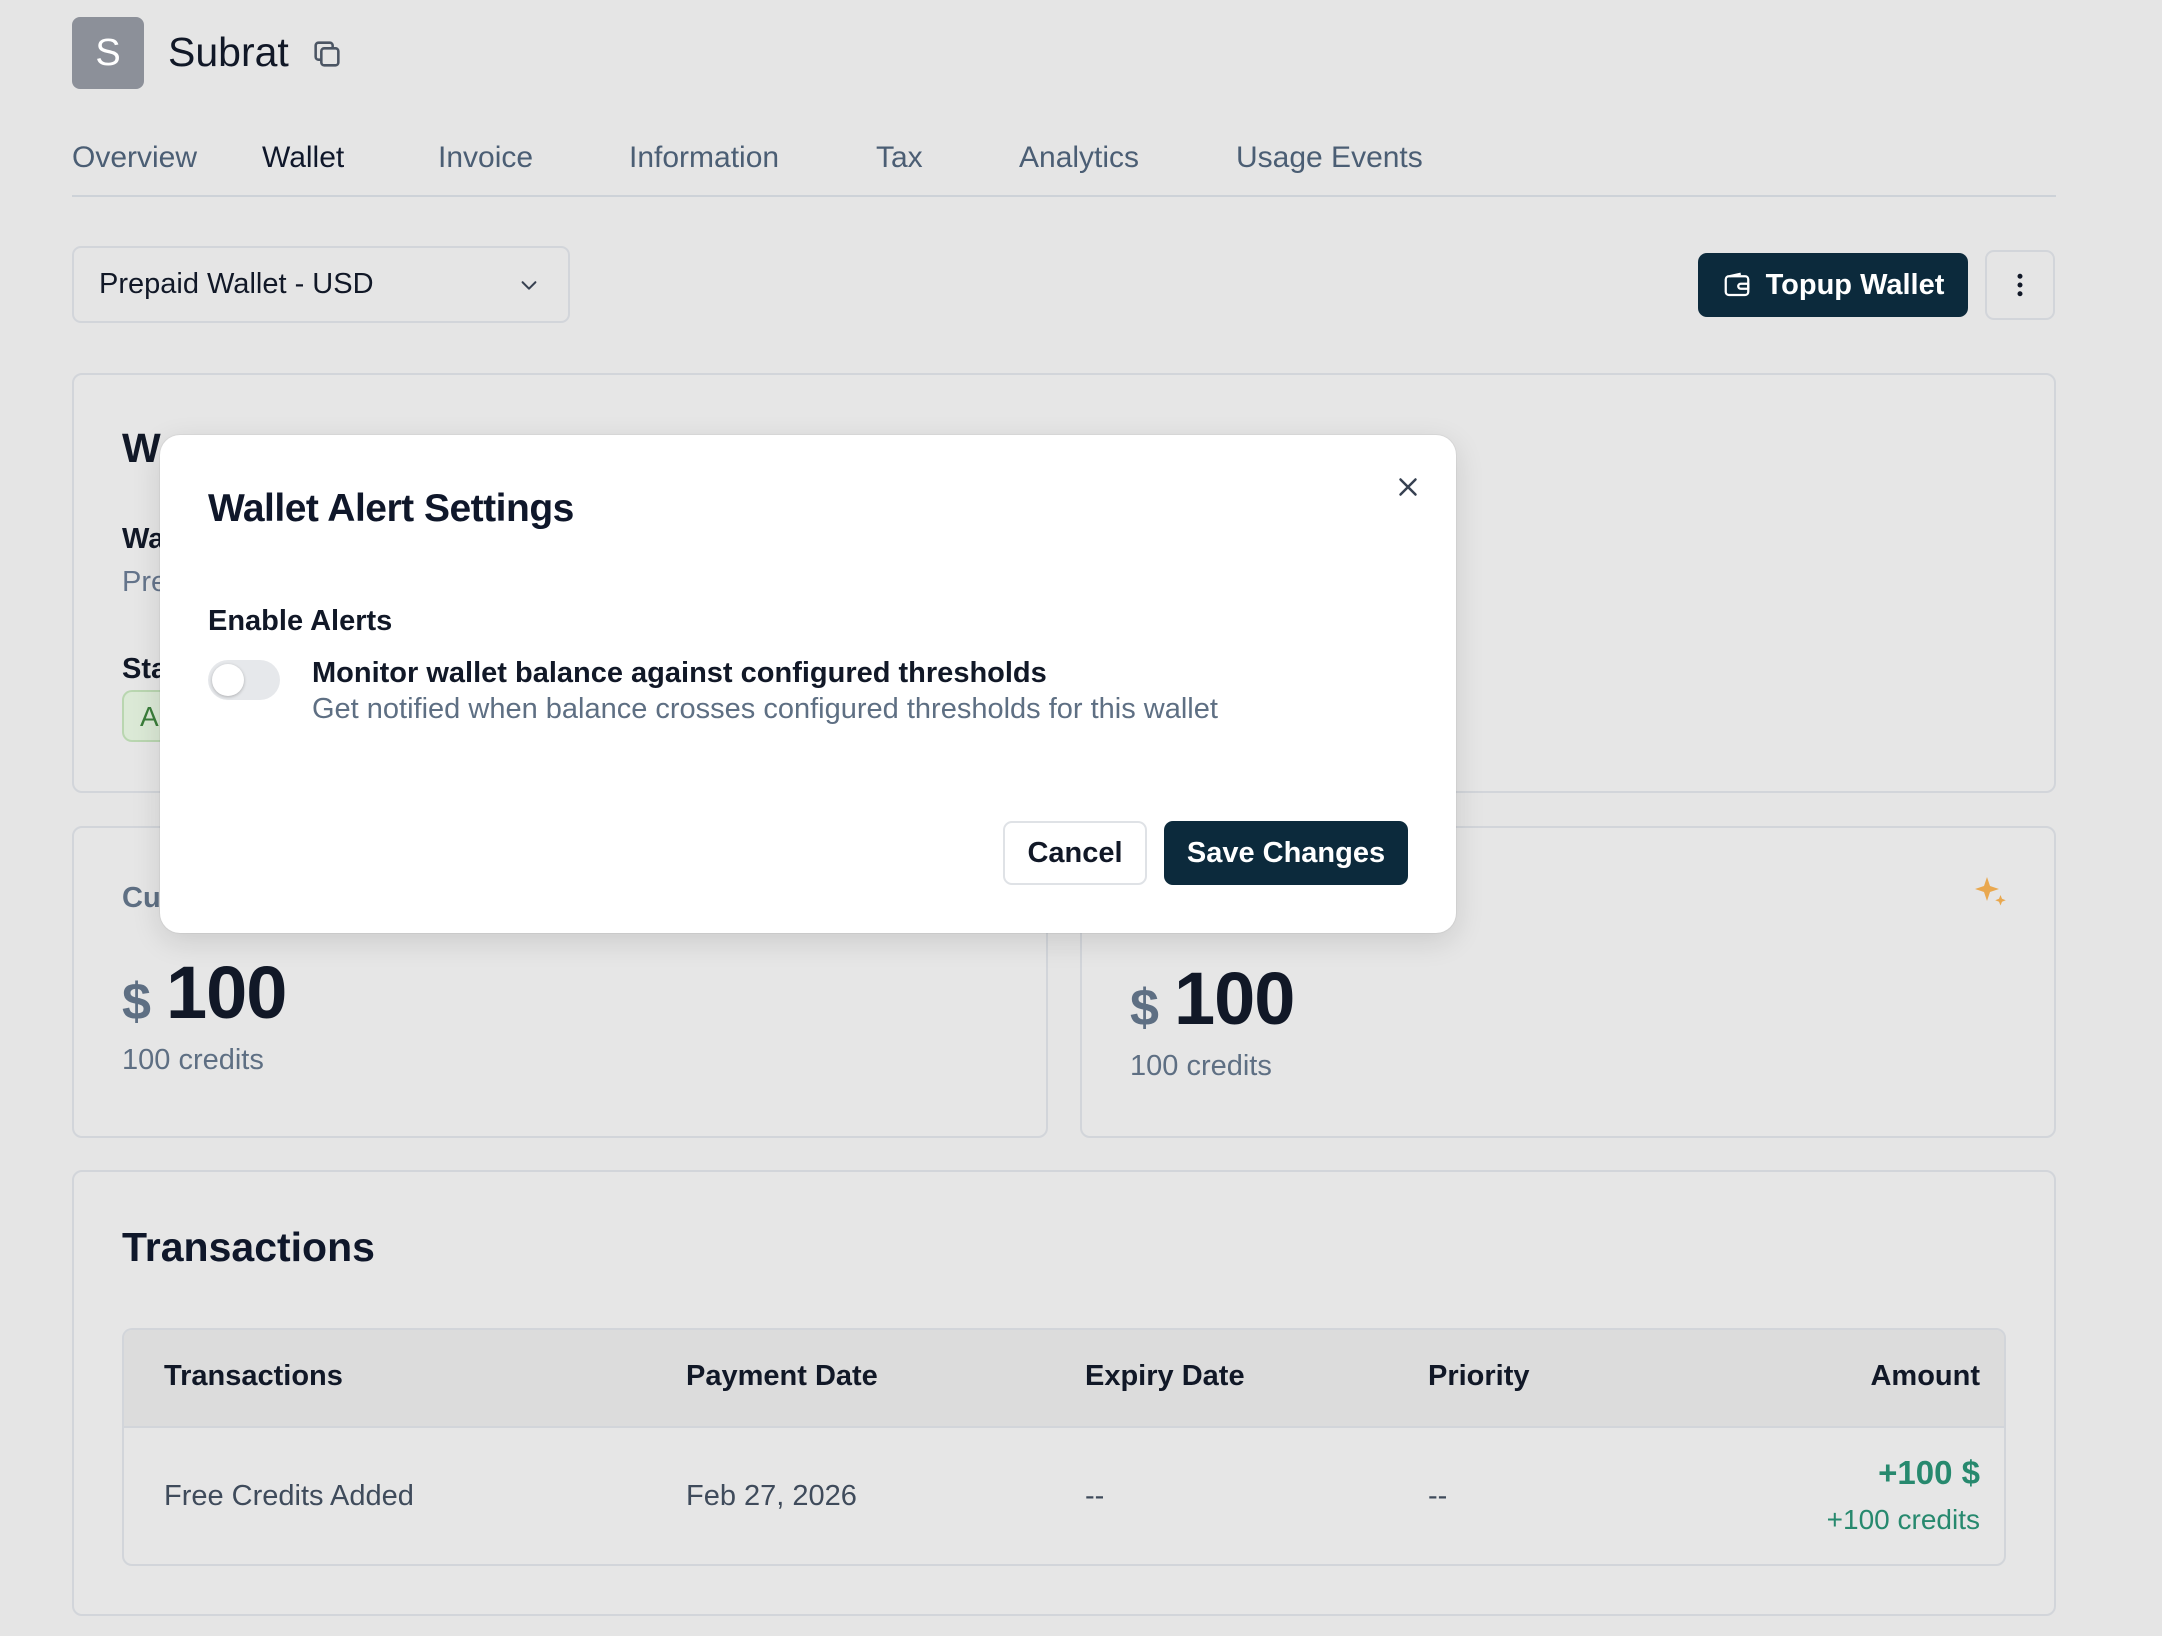 The image size is (2162, 1636). Describe the element at coordinates (1329, 158) in the screenshot. I see `tab-usage-events: Usage Events` at that location.